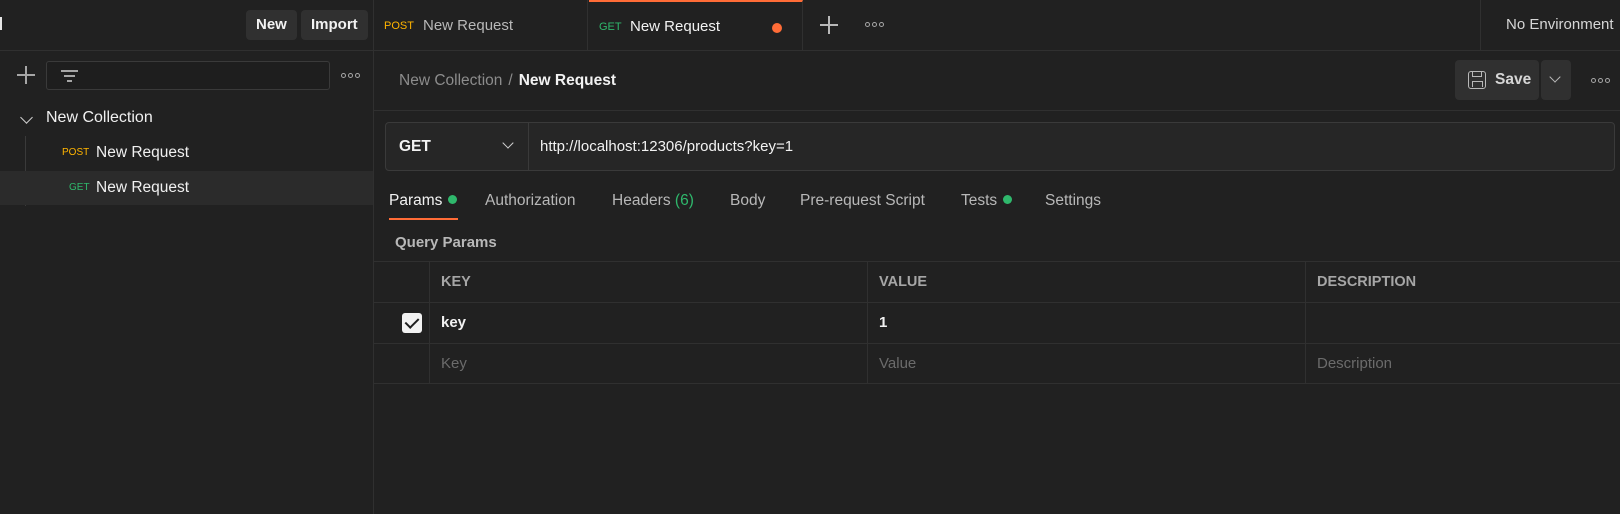 This screenshot has height=514, width=1620. I want to click on value-input: Value, so click(1087, 364).